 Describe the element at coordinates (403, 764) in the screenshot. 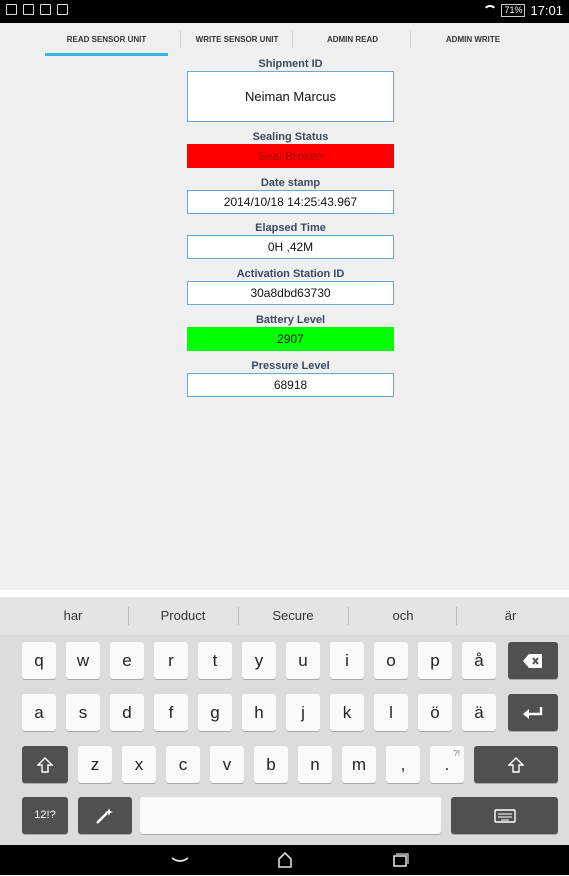

I see `key-comma: ,` at that location.